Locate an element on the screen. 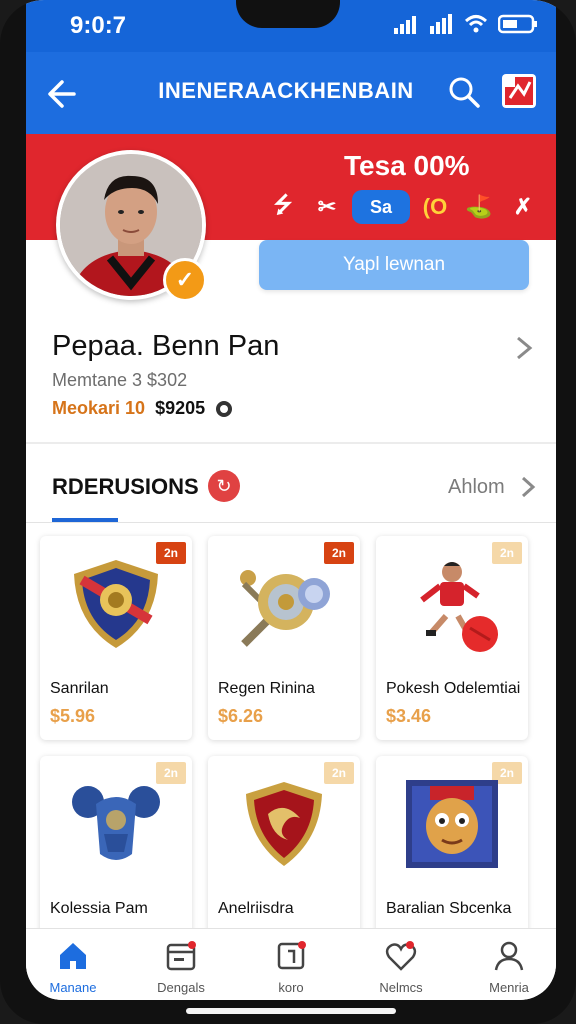  battery-icon is located at coordinates (517, 24).